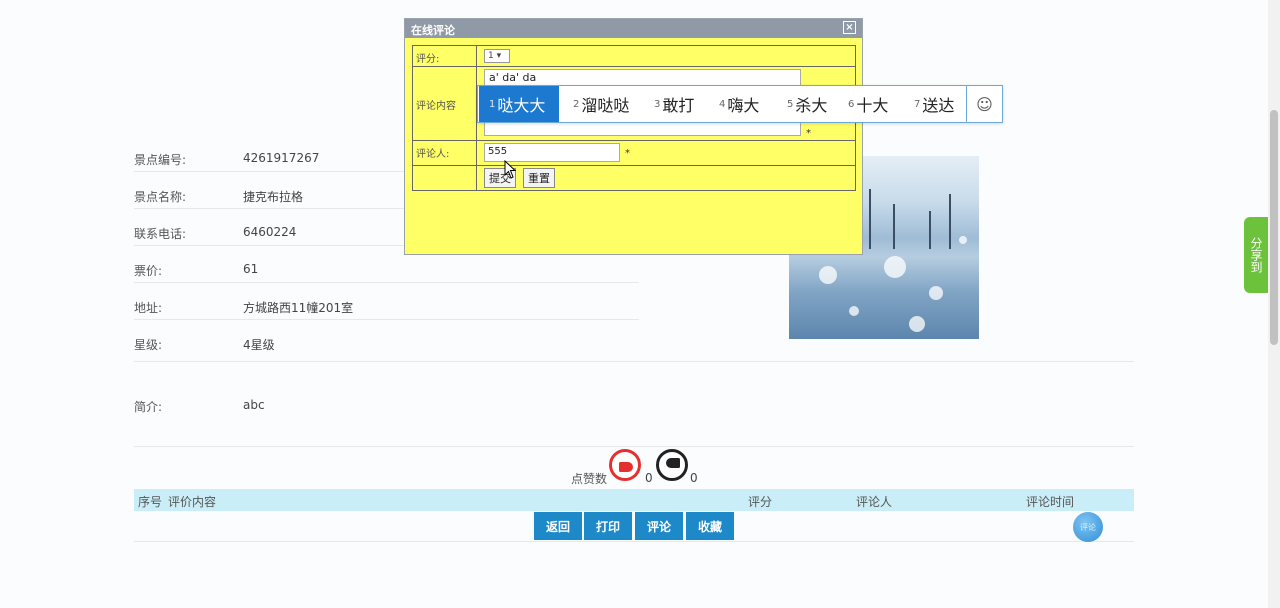  What do you see at coordinates (386, 416) in the screenshot?
I see `detail-row-intro: 简介: abc` at bounding box center [386, 416].